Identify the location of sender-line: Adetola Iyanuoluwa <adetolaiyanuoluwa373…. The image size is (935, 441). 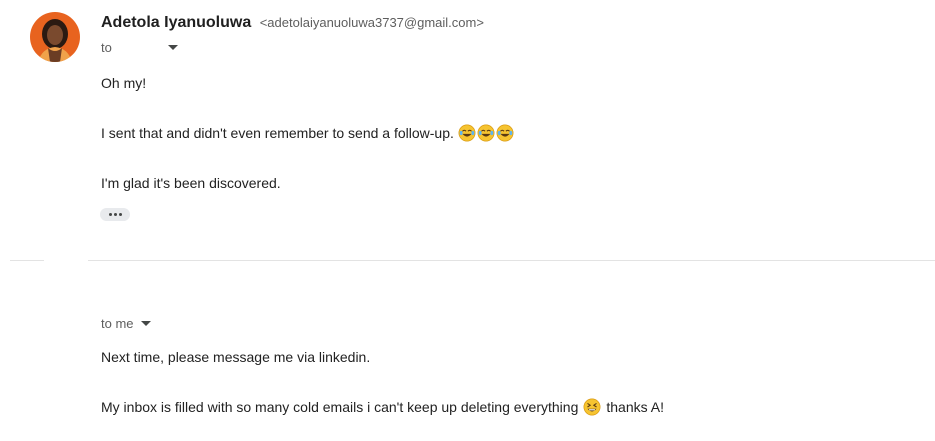
(292, 23).